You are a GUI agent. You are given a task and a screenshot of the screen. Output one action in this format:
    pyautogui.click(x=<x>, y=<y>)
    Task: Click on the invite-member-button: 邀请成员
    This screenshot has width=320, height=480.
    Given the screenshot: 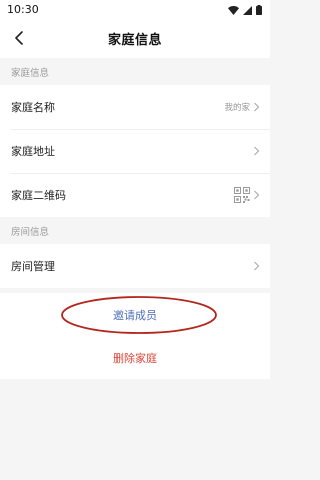 What is the action you would take?
    pyautogui.click(x=135, y=314)
    